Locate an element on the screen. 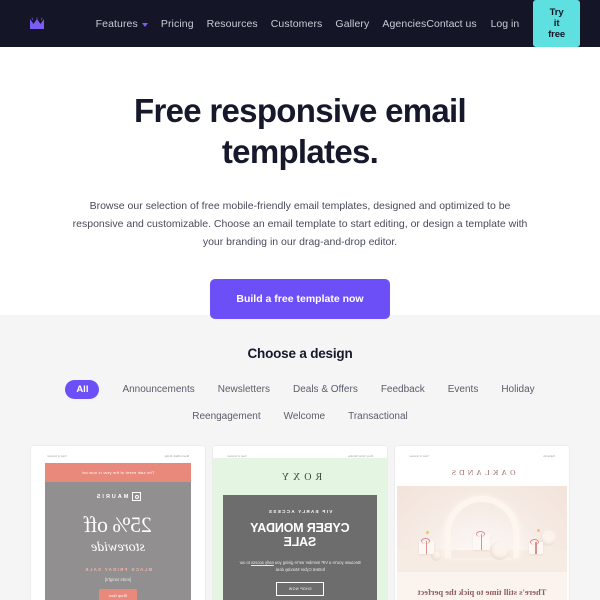 Image resolution: width=600 pixels, height=600 pixels. filter-deals-and-offers: Deals & Offers is located at coordinates (325, 389).